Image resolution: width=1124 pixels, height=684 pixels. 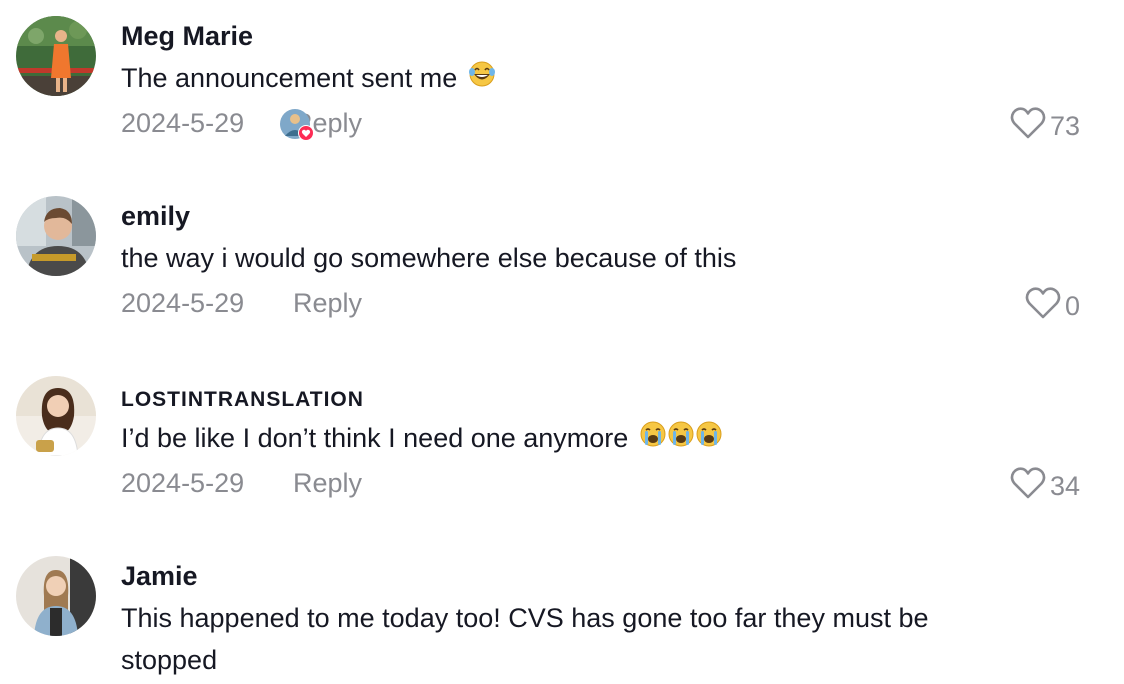 I want to click on like-count: 73, so click(x=1064, y=126).